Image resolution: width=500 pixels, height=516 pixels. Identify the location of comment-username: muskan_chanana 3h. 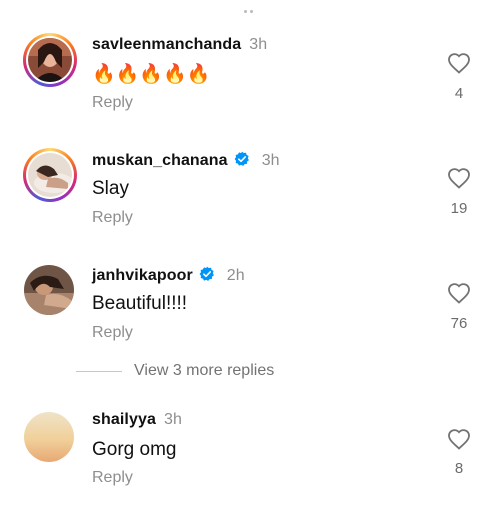
(186, 160).